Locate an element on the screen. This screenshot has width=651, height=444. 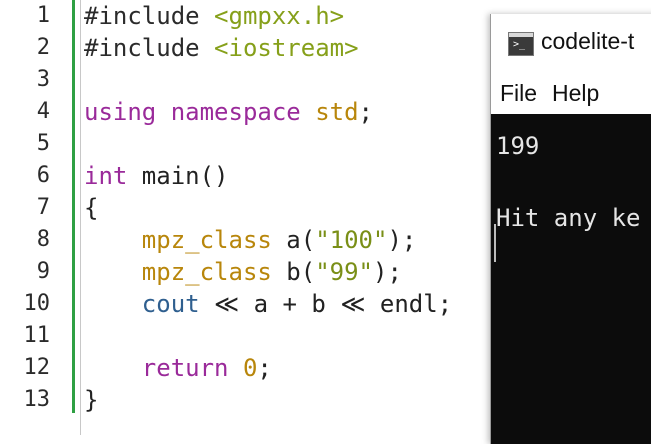
line-number: 11 is located at coordinates (37, 335).